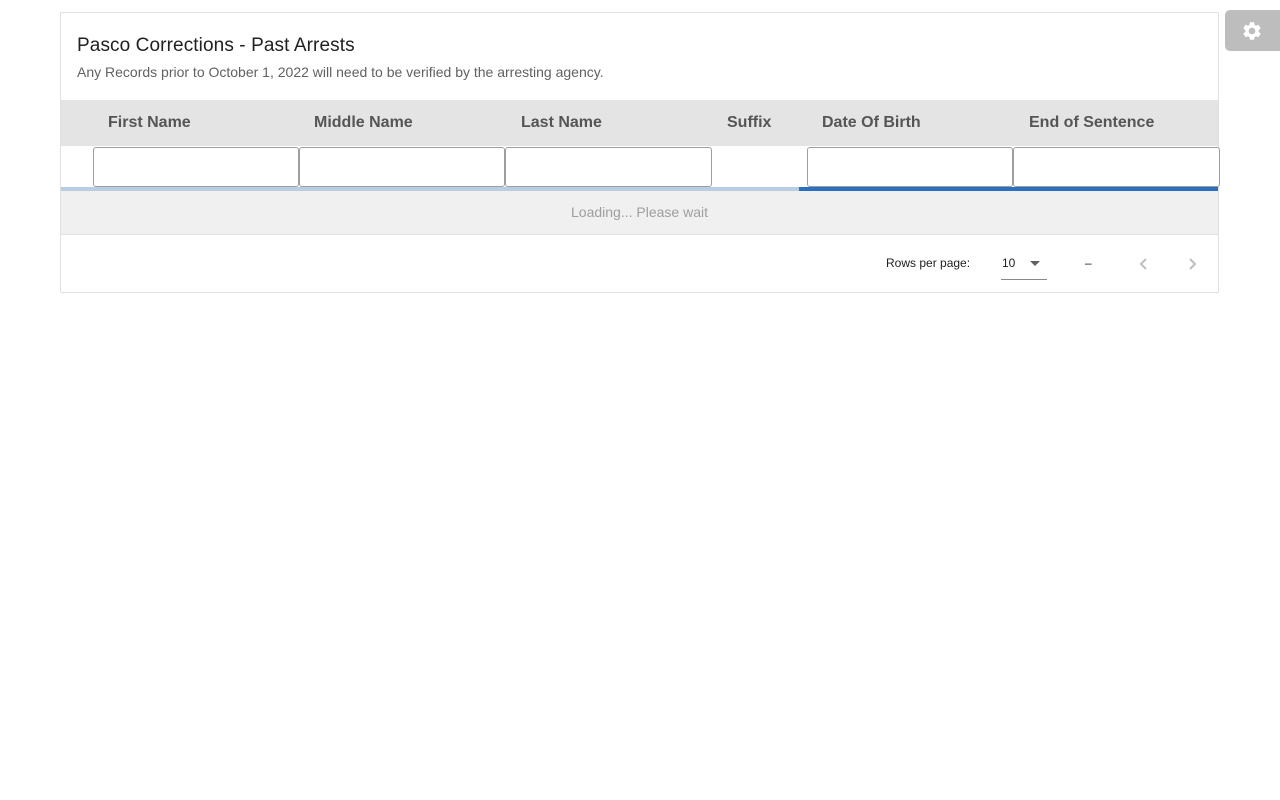 This screenshot has height=800, width=1280. Describe the element at coordinates (1116, 167) in the screenshot. I see `end-of-sentence-filter-input` at that location.